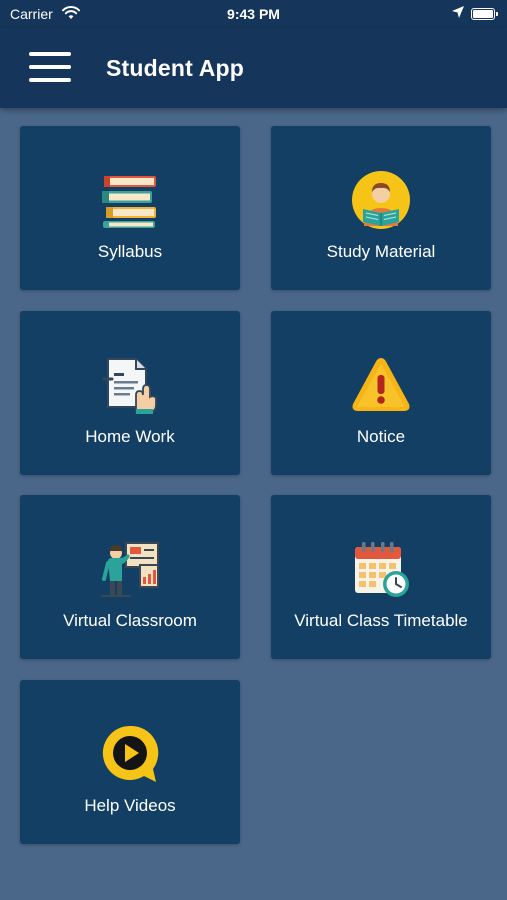  Describe the element at coordinates (130, 753) in the screenshot. I see `play-bubble-icon` at that location.